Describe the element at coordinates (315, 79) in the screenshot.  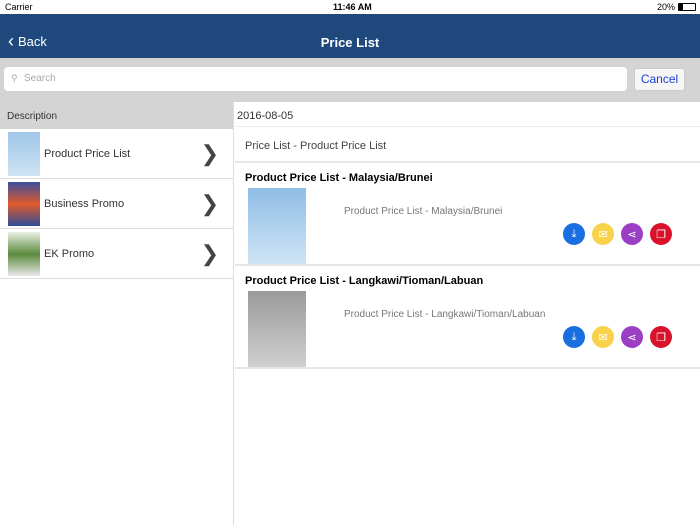
I see `search-input: ⚲ Search` at that location.